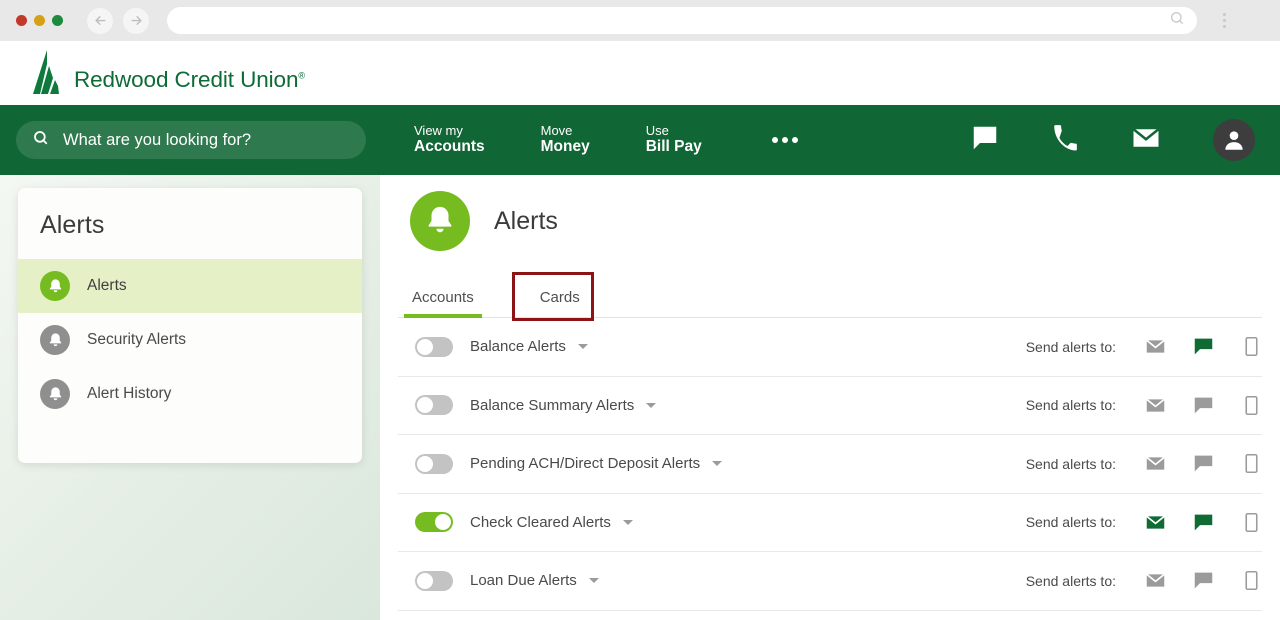 Image resolution: width=1280 pixels, height=620 pixels. I want to click on page-title: Alerts, so click(526, 220).